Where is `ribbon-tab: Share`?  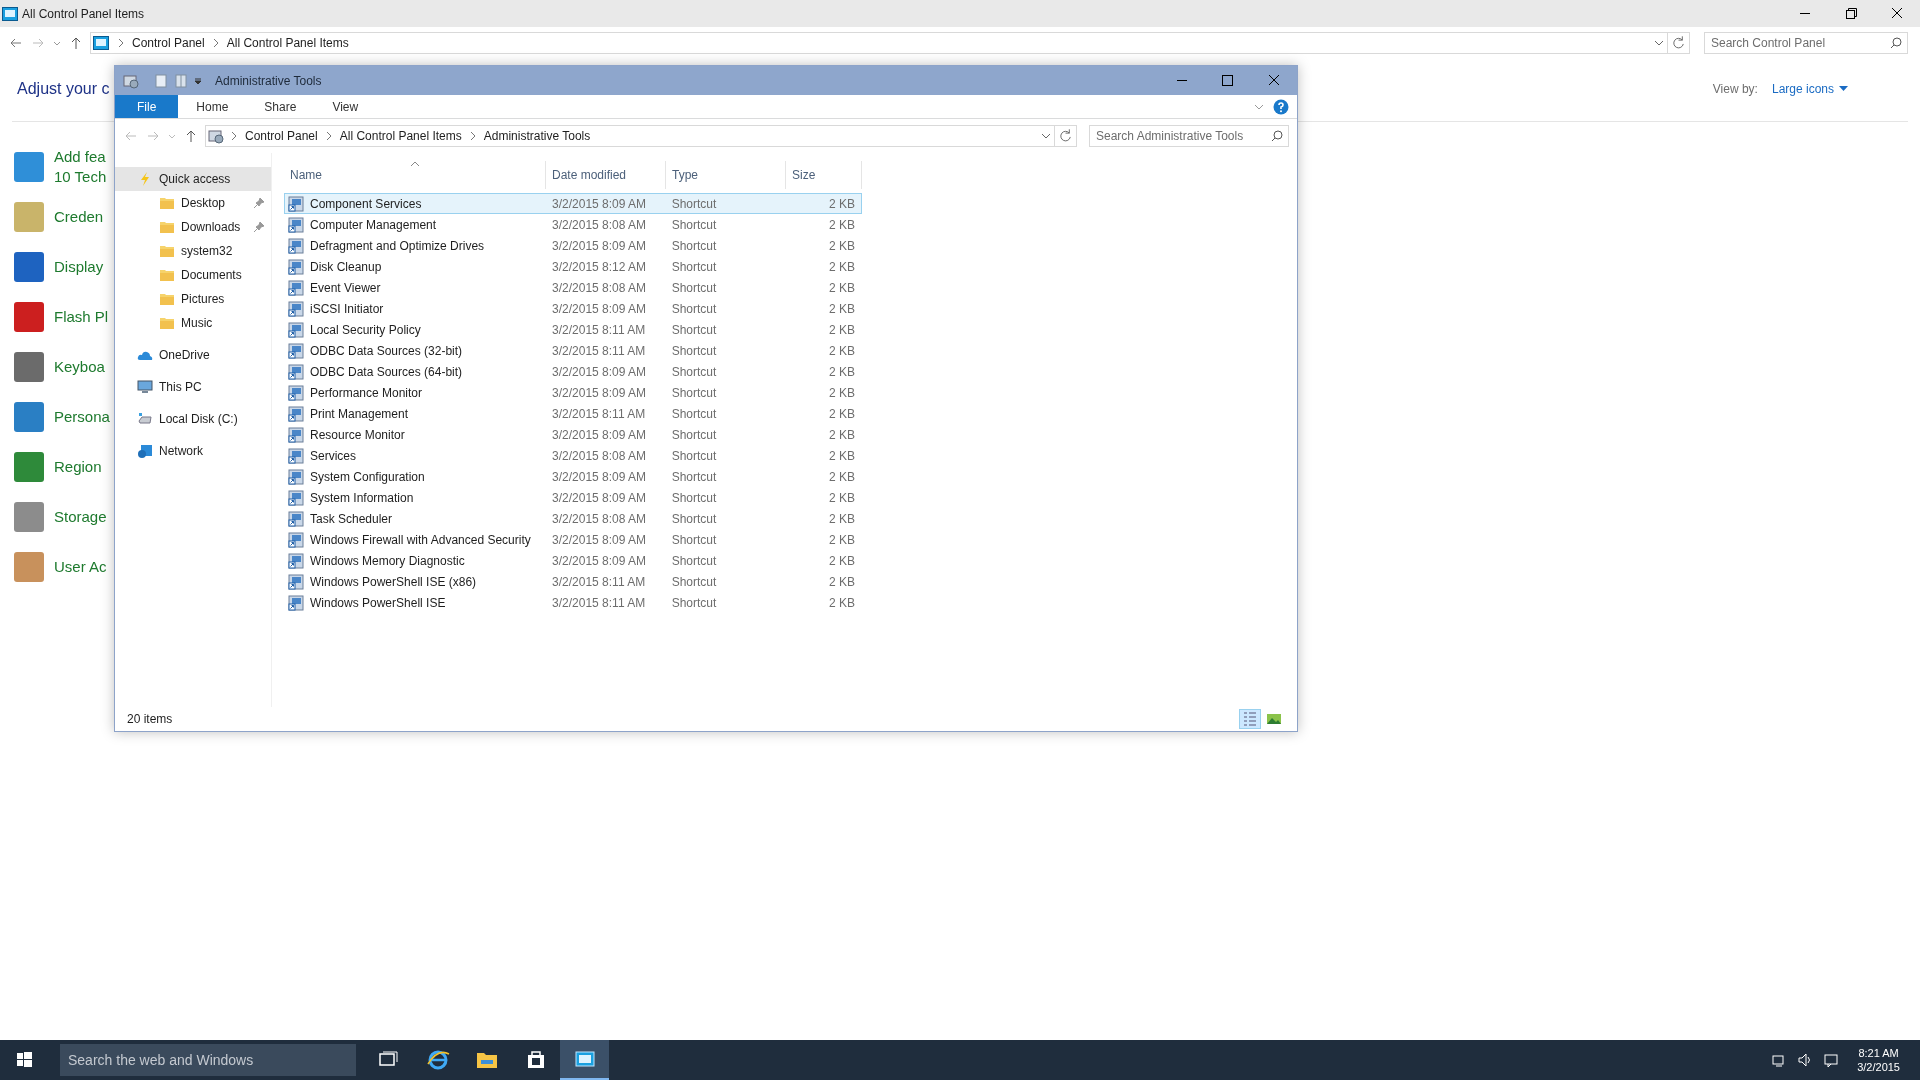 ribbon-tab: Share is located at coordinates (280, 106).